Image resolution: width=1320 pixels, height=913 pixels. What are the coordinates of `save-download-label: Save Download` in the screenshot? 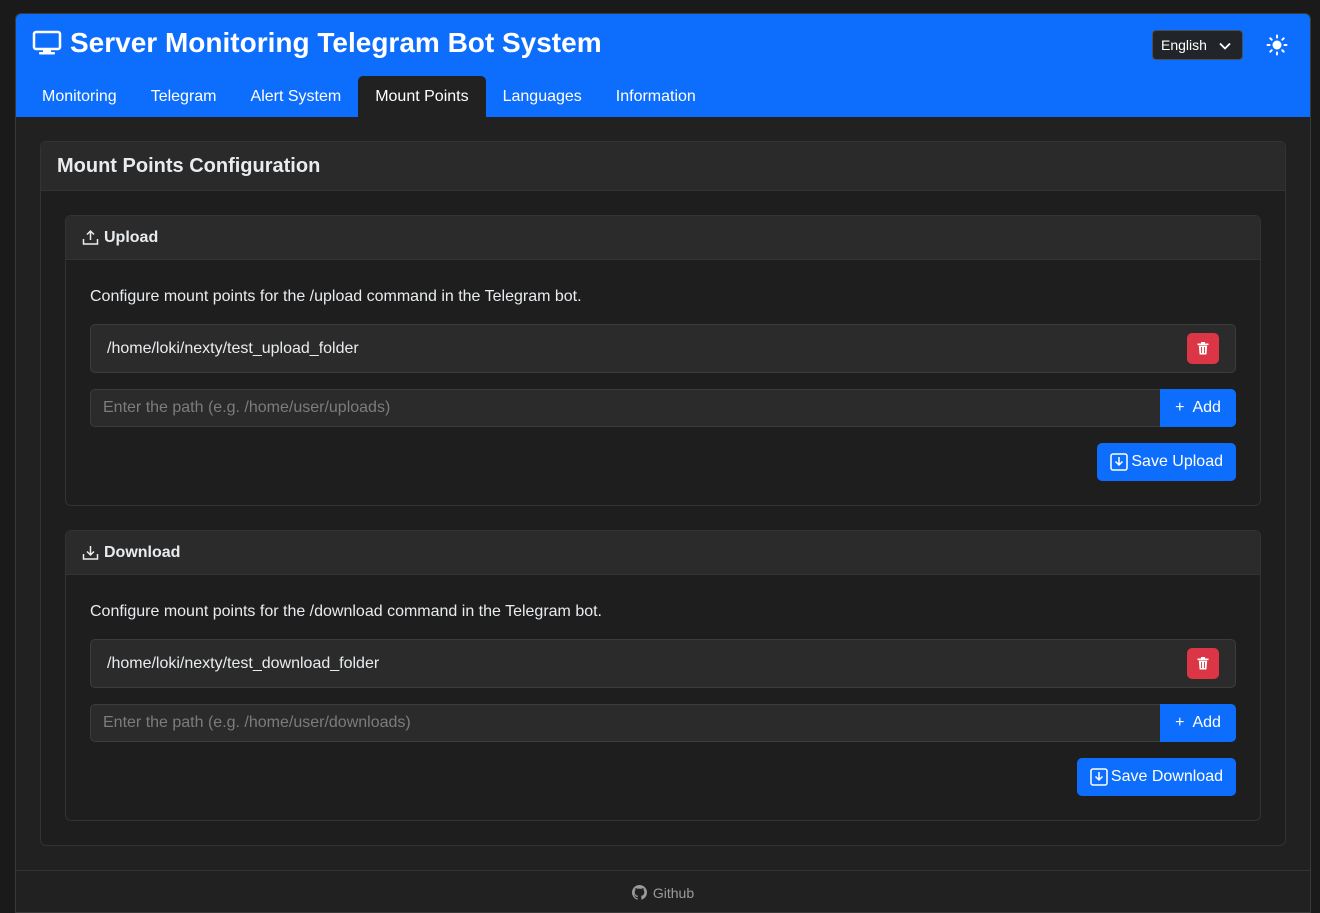 It's located at (1166, 776).